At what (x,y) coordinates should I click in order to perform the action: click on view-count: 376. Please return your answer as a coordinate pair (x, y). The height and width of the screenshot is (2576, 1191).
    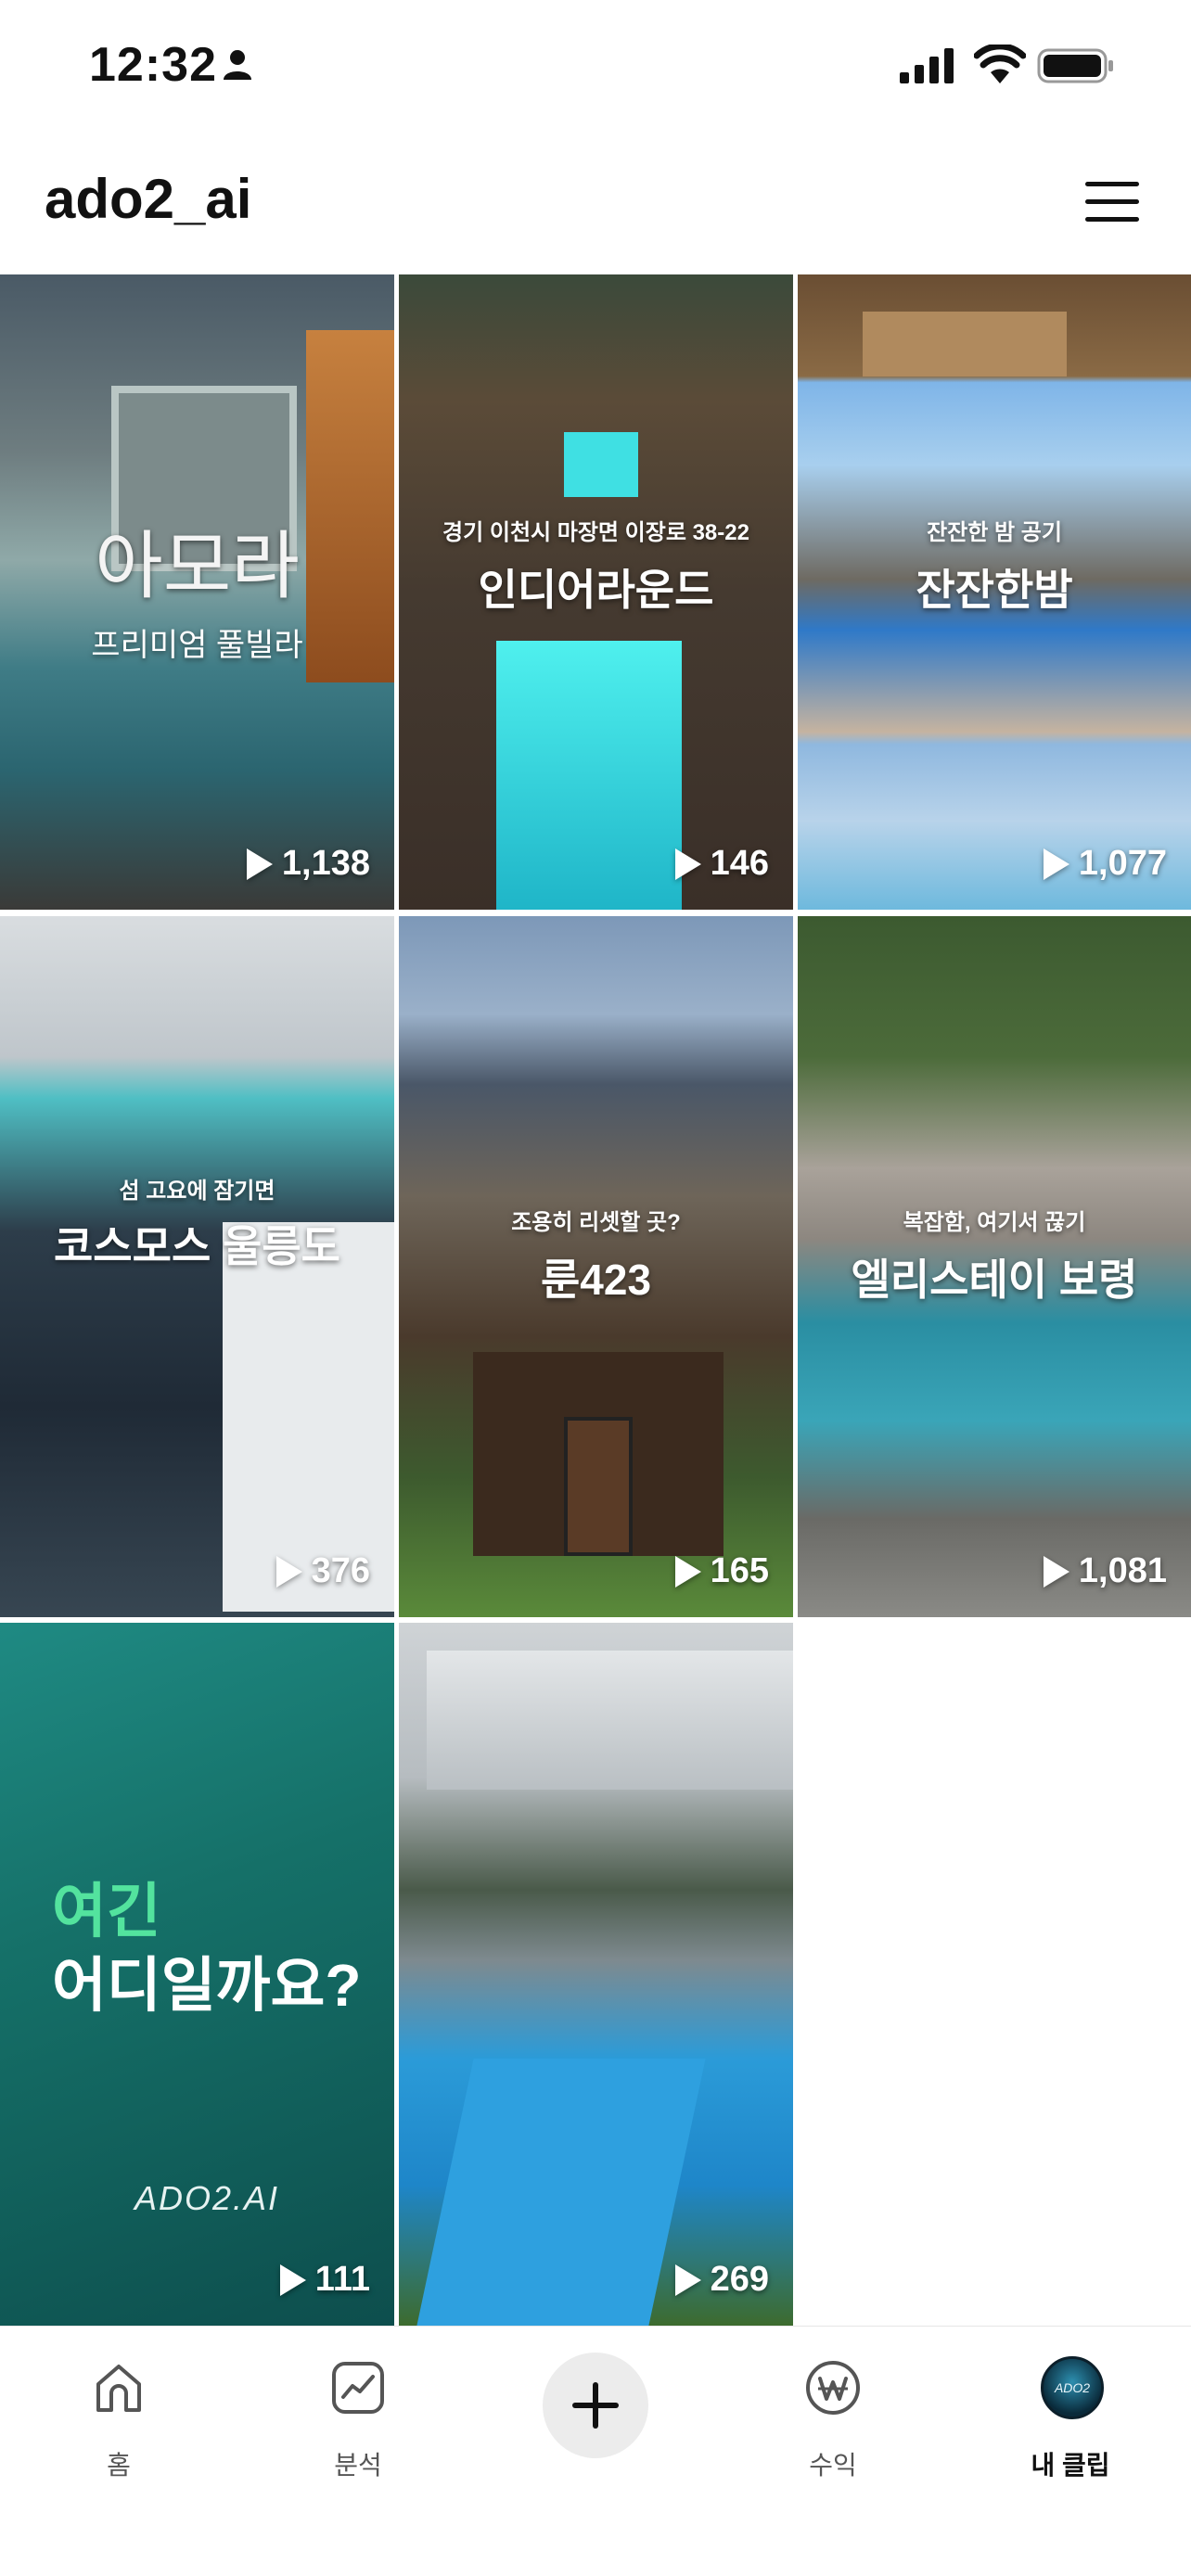
    Looking at the image, I should click on (322, 1571).